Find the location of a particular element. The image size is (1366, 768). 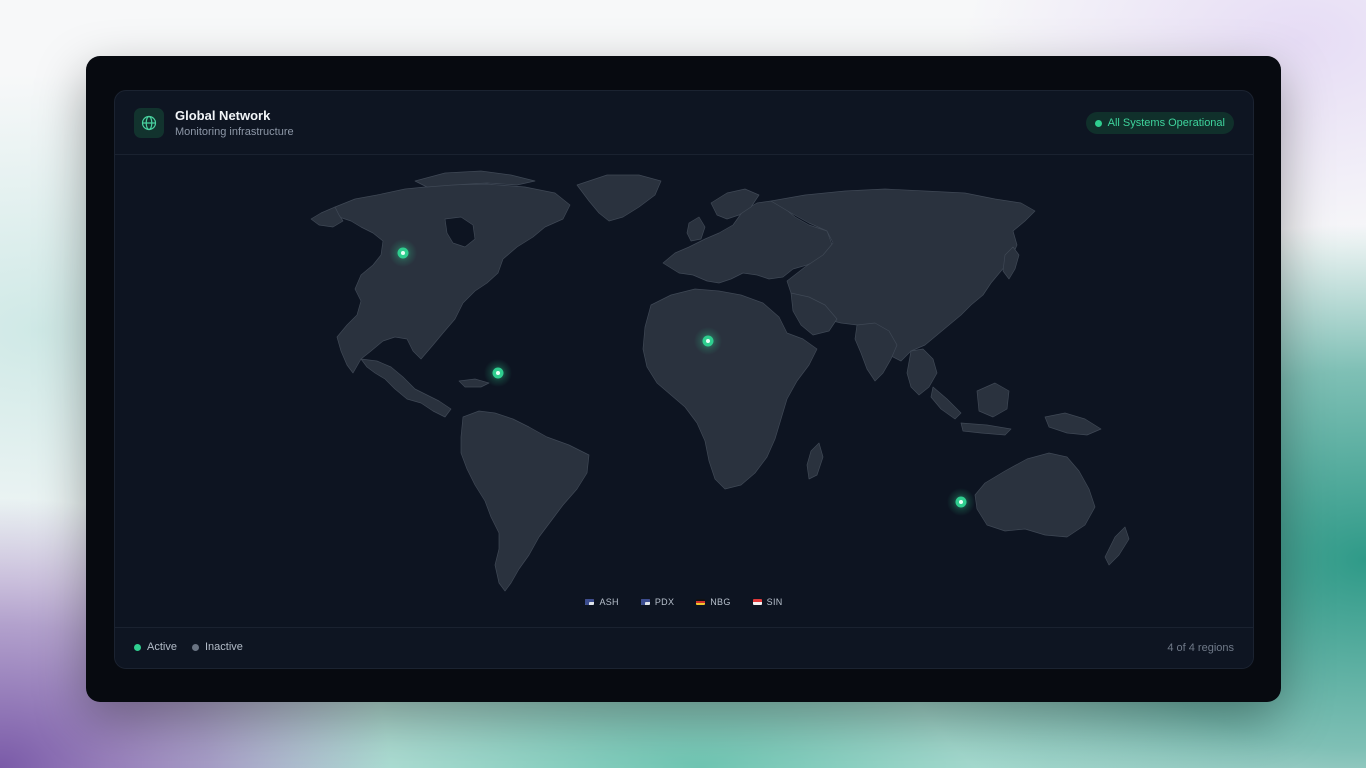

borneo is located at coordinates (993, 400).